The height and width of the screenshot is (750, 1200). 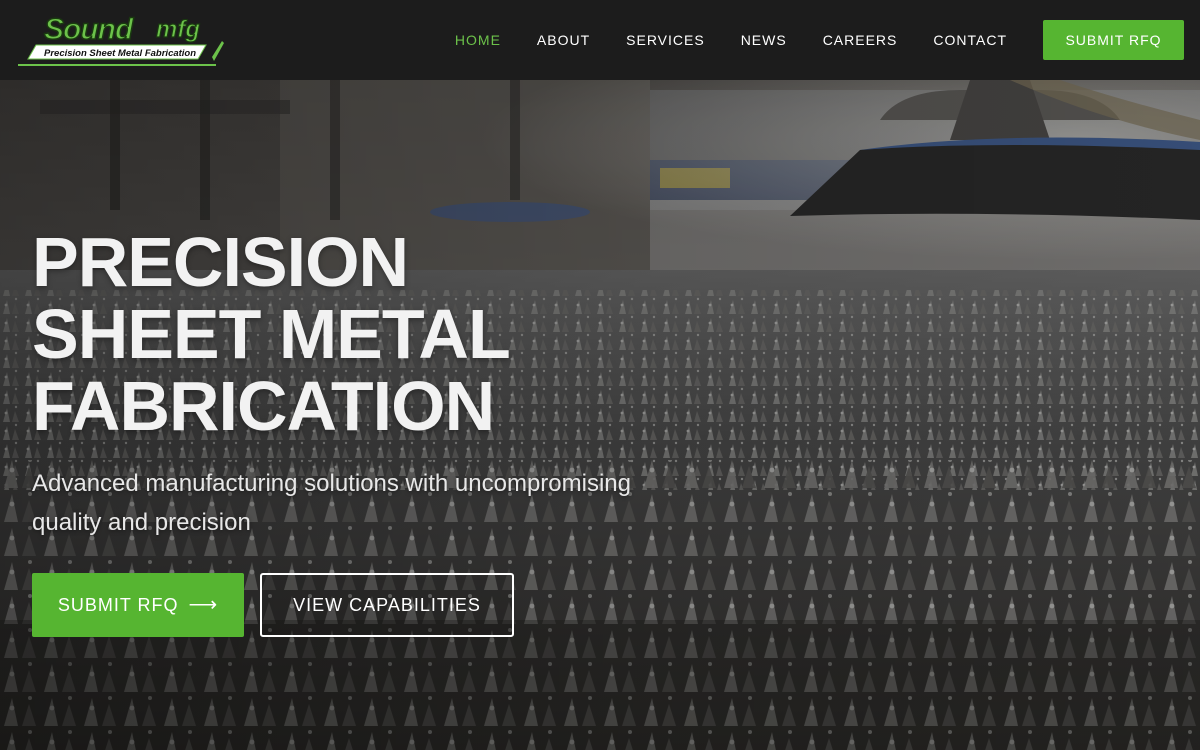 What do you see at coordinates (1113, 40) in the screenshot?
I see `header-submit-rfq-button: SUBMIT RFQ` at bounding box center [1113, 40].